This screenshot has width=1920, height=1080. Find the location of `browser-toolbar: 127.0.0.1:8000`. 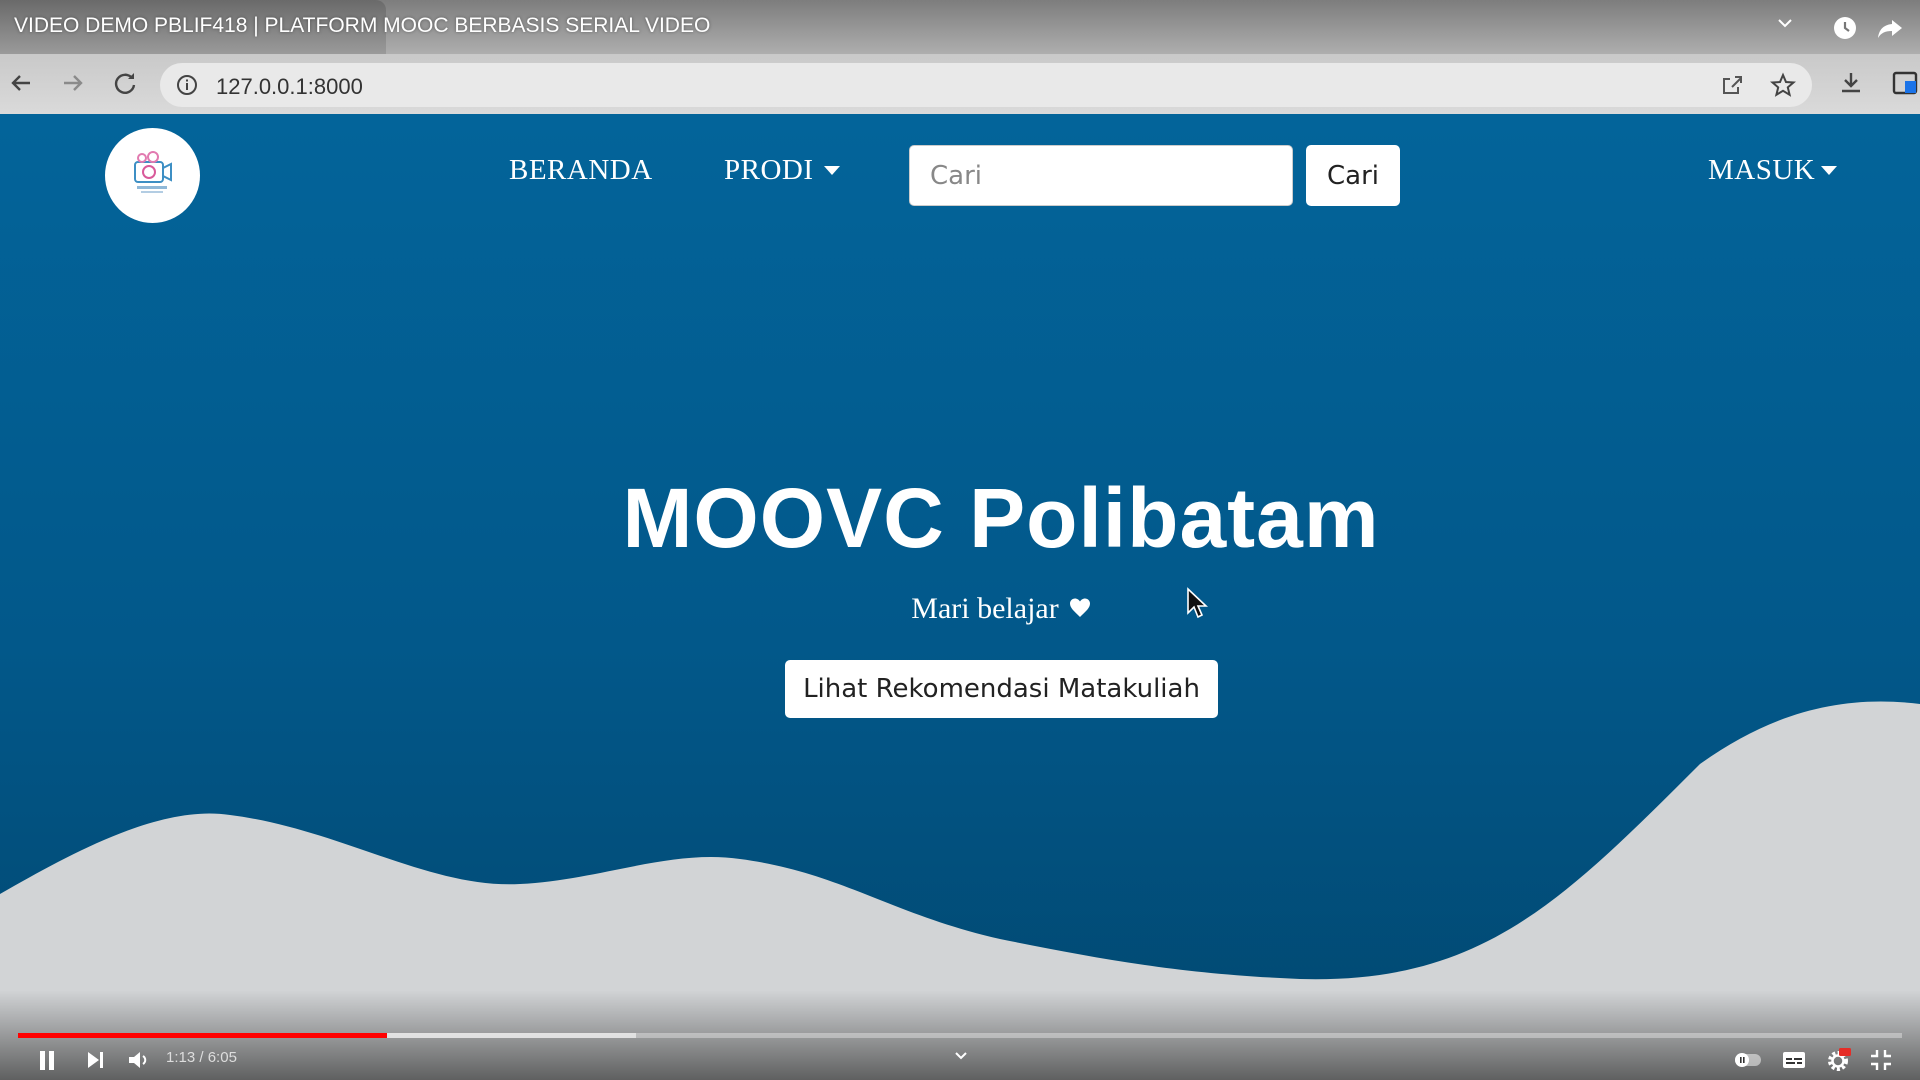

browser-toolbar: 127.0.0.1:8000 is located at coordinates (960, 84).